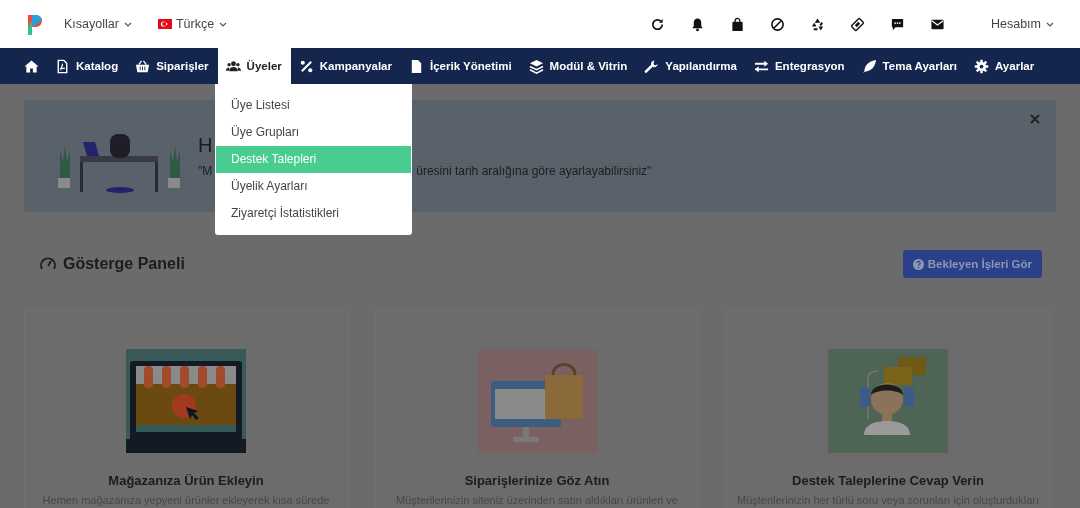 The height and width of the screenshot is (508, 1080). Describe the element at coordinates (869, 66) in the screenshot. I see `feather-icon` at that location.